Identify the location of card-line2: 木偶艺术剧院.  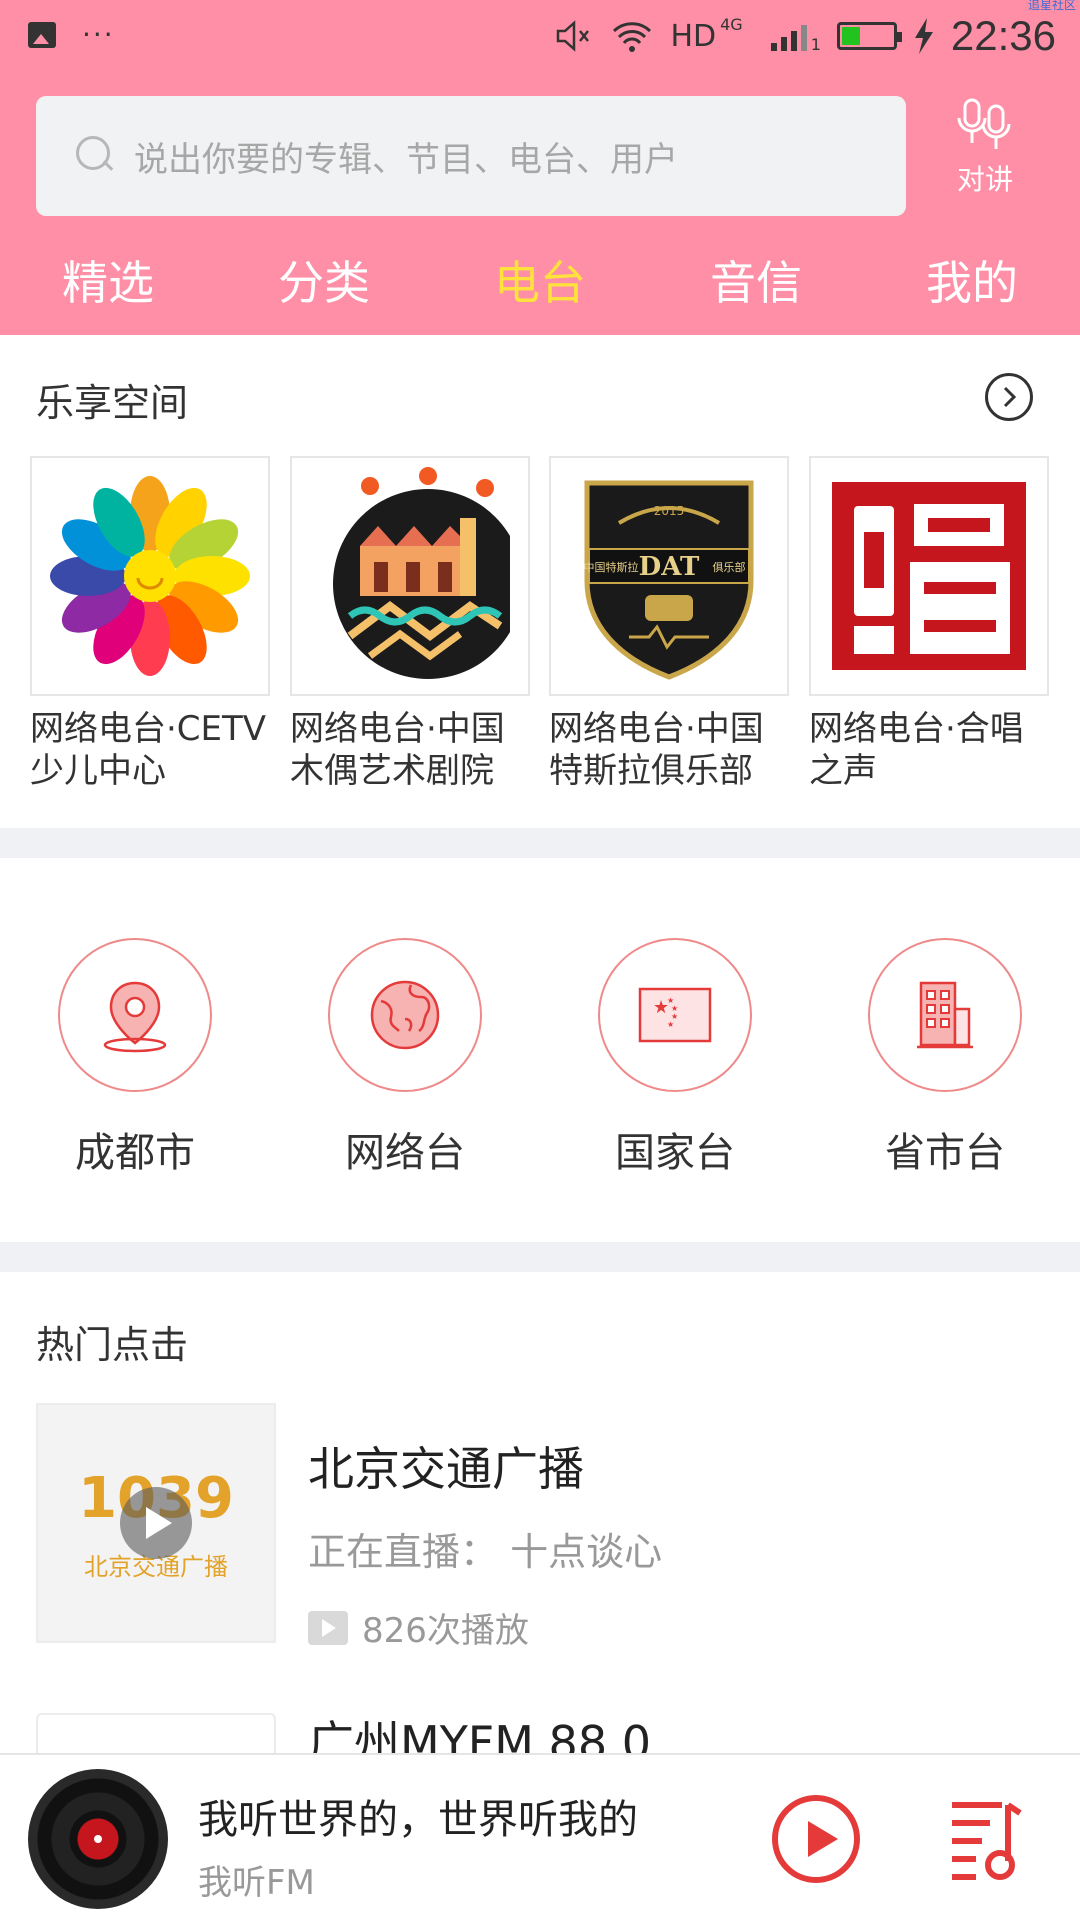
(392, 771).